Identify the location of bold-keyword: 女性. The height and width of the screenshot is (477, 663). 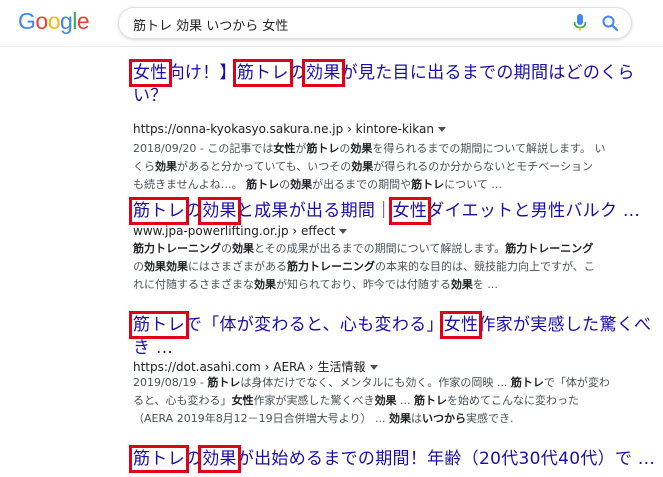
(284, 148).